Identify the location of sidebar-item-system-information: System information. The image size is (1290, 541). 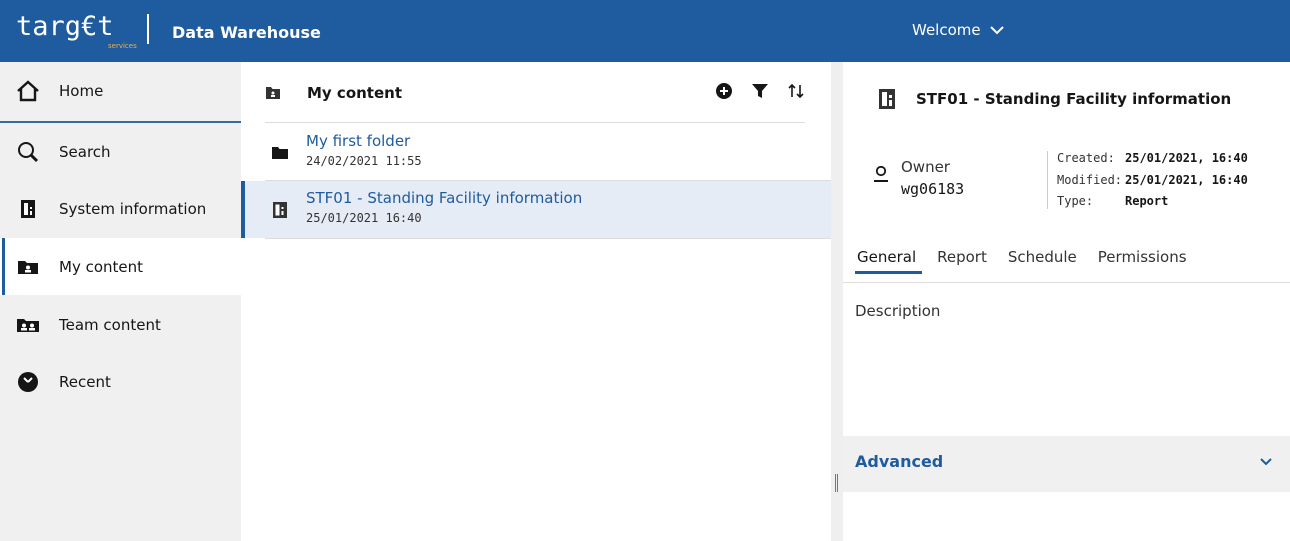
(120, 208).